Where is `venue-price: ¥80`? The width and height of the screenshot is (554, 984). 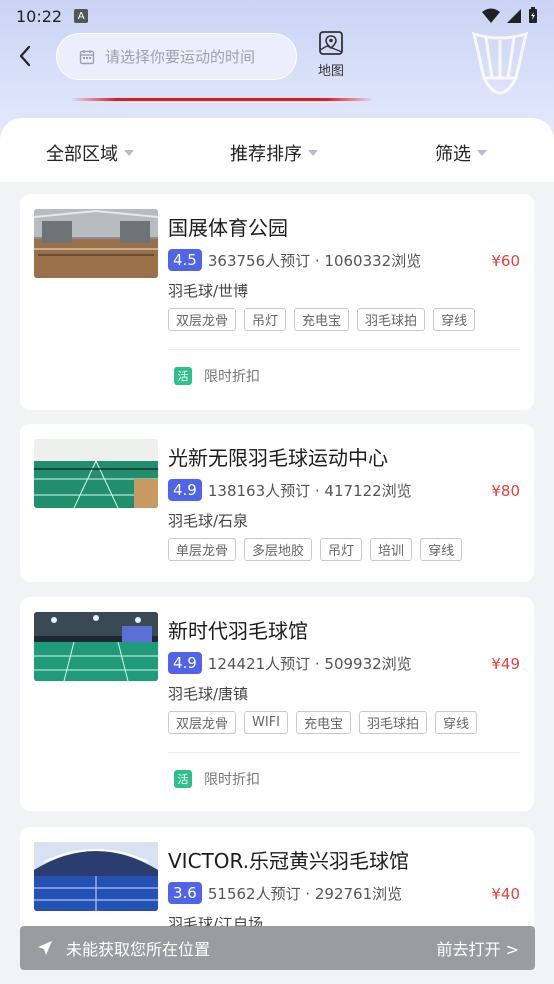 venue-price: ¥80 is located at coordinates (505, 491).